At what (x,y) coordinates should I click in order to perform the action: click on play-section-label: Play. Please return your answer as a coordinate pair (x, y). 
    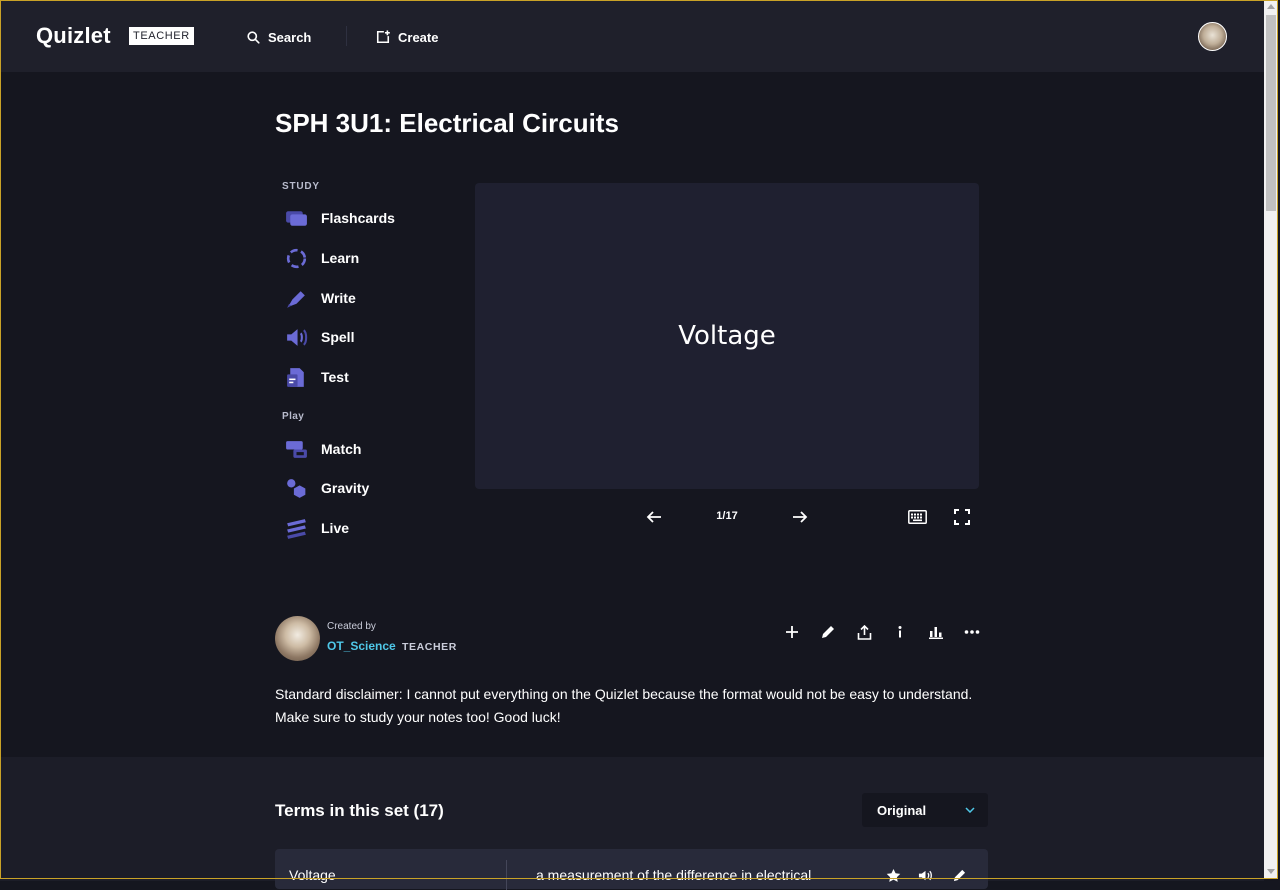
    Looking at the image, I should click on (293, 416).